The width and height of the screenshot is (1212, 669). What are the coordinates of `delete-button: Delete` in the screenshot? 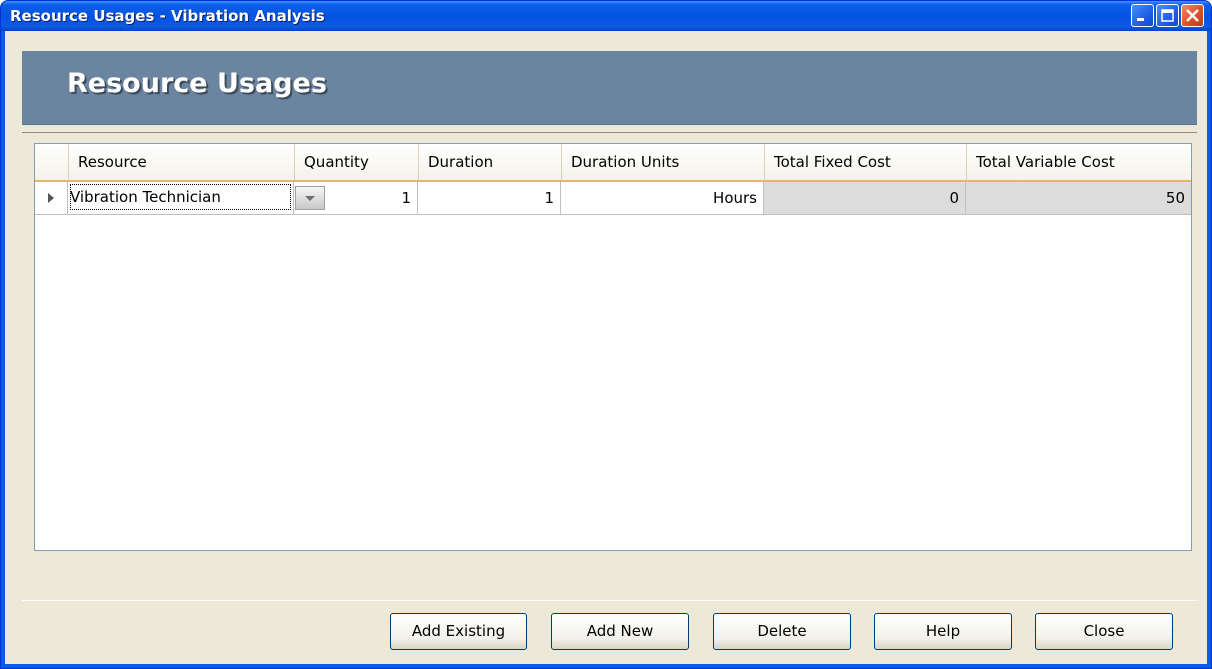 It's located at (782, 631).